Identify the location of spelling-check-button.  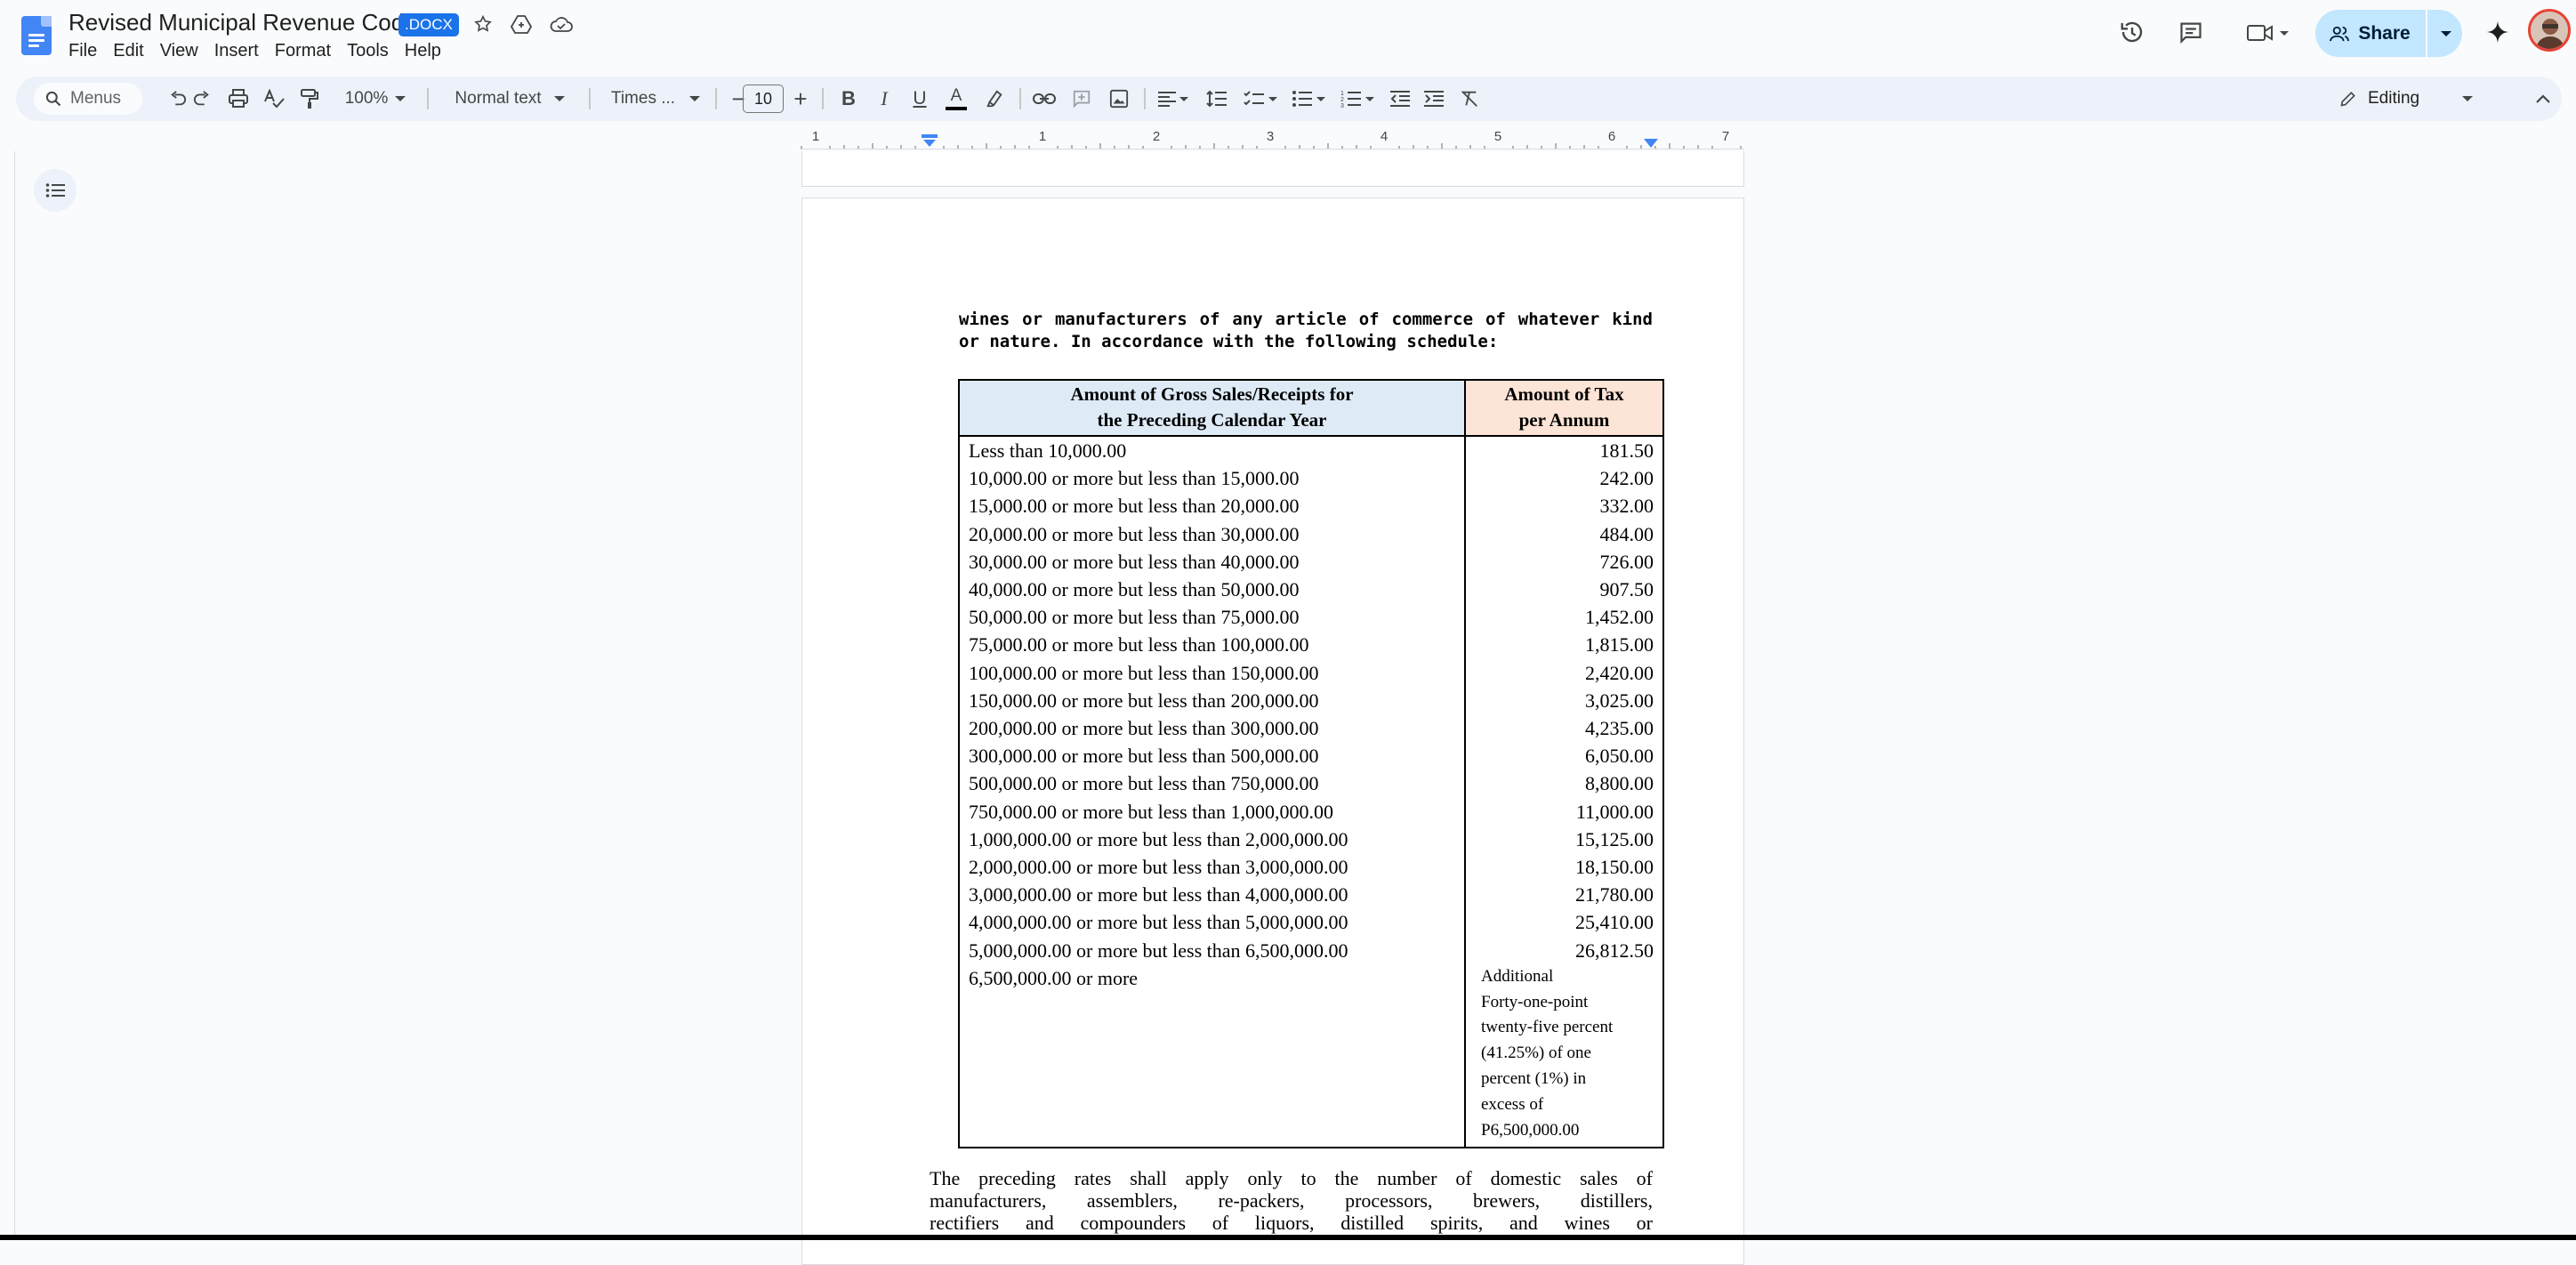
(274, 99).